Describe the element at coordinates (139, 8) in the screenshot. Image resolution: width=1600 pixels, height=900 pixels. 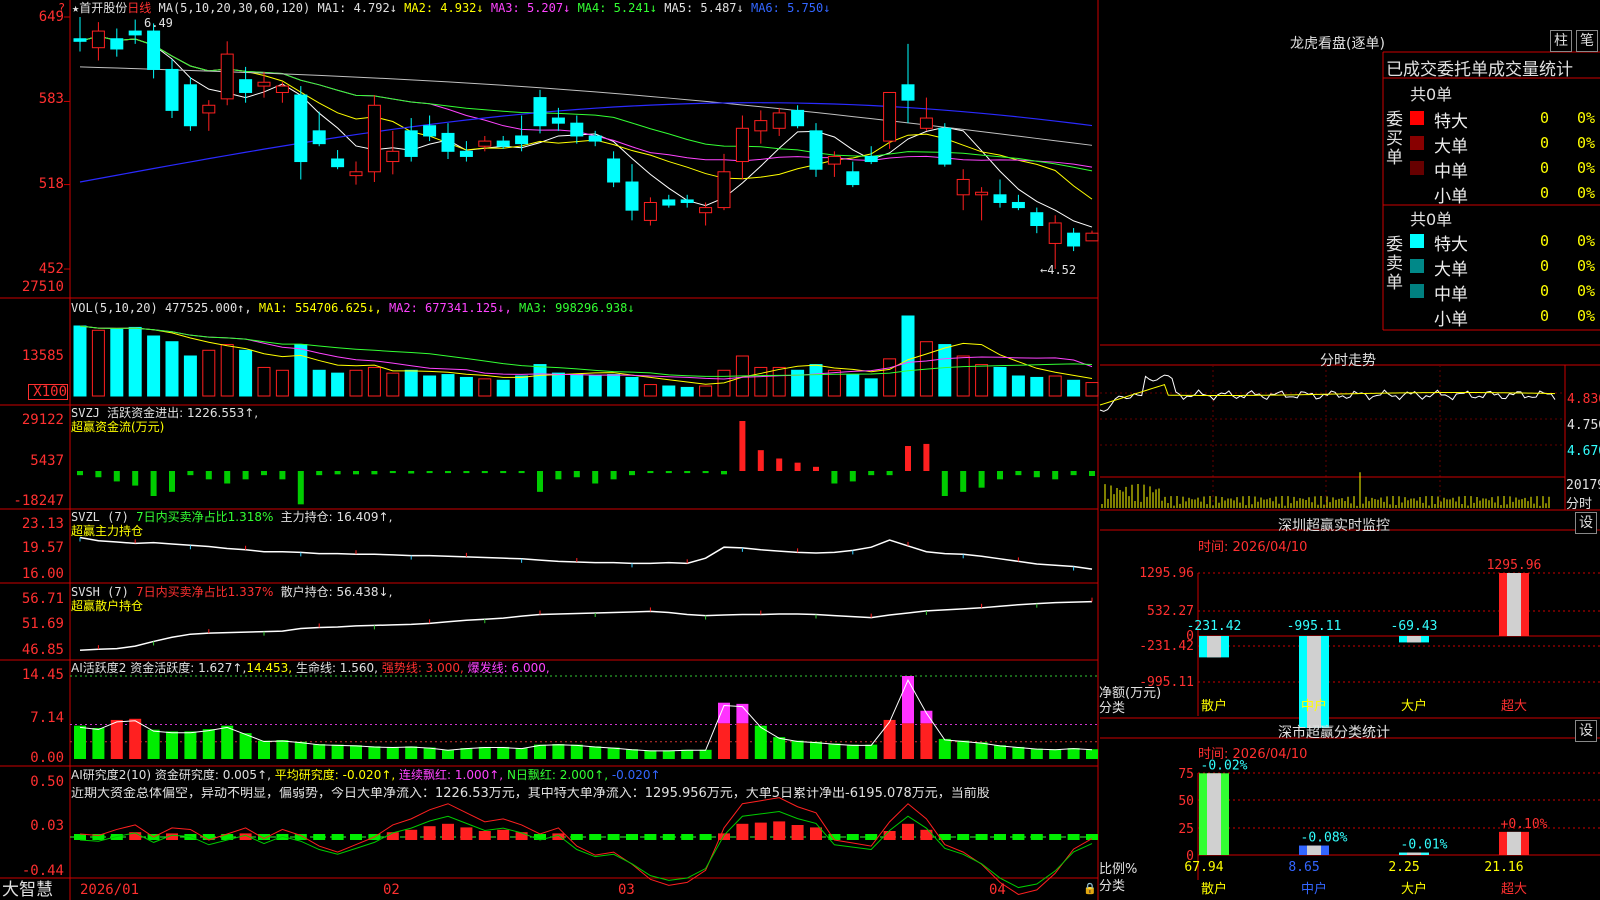
I see `period-label: 日线` at that location.